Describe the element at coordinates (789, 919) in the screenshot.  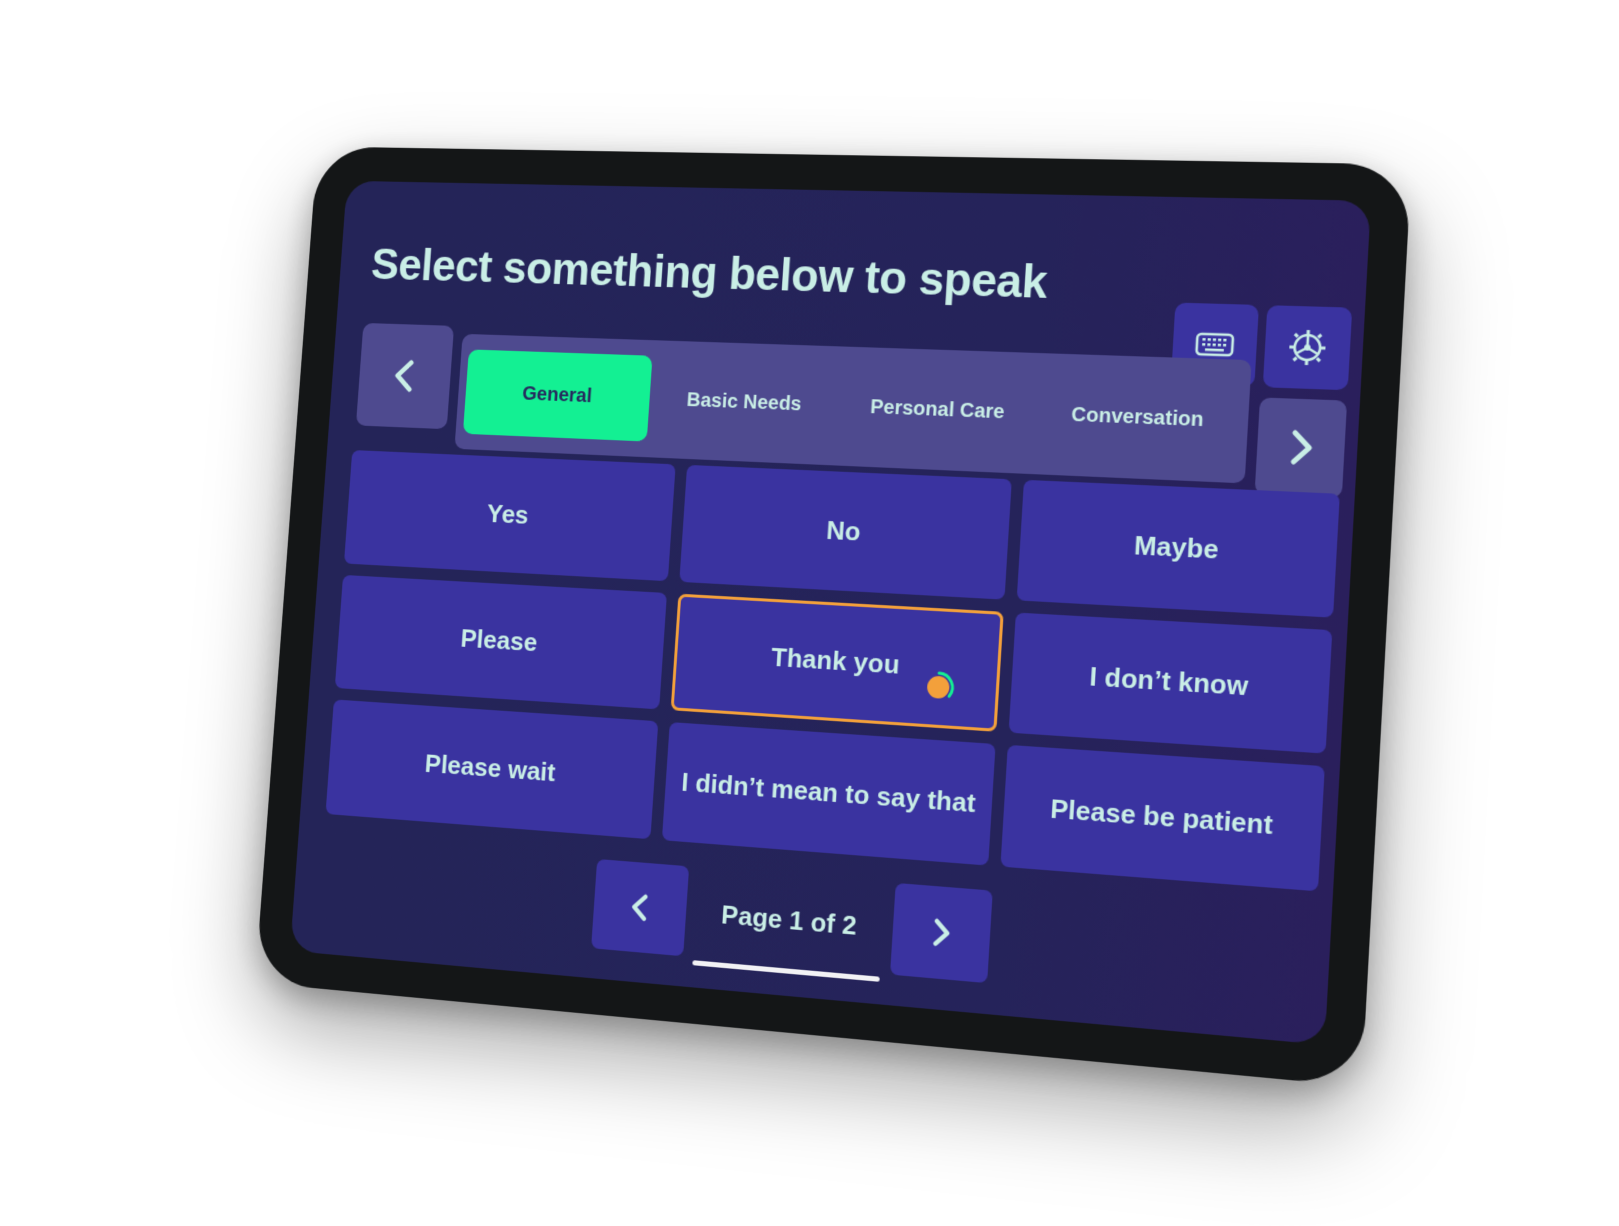
I see `page-indicator: Page 1 of 2` at that location.